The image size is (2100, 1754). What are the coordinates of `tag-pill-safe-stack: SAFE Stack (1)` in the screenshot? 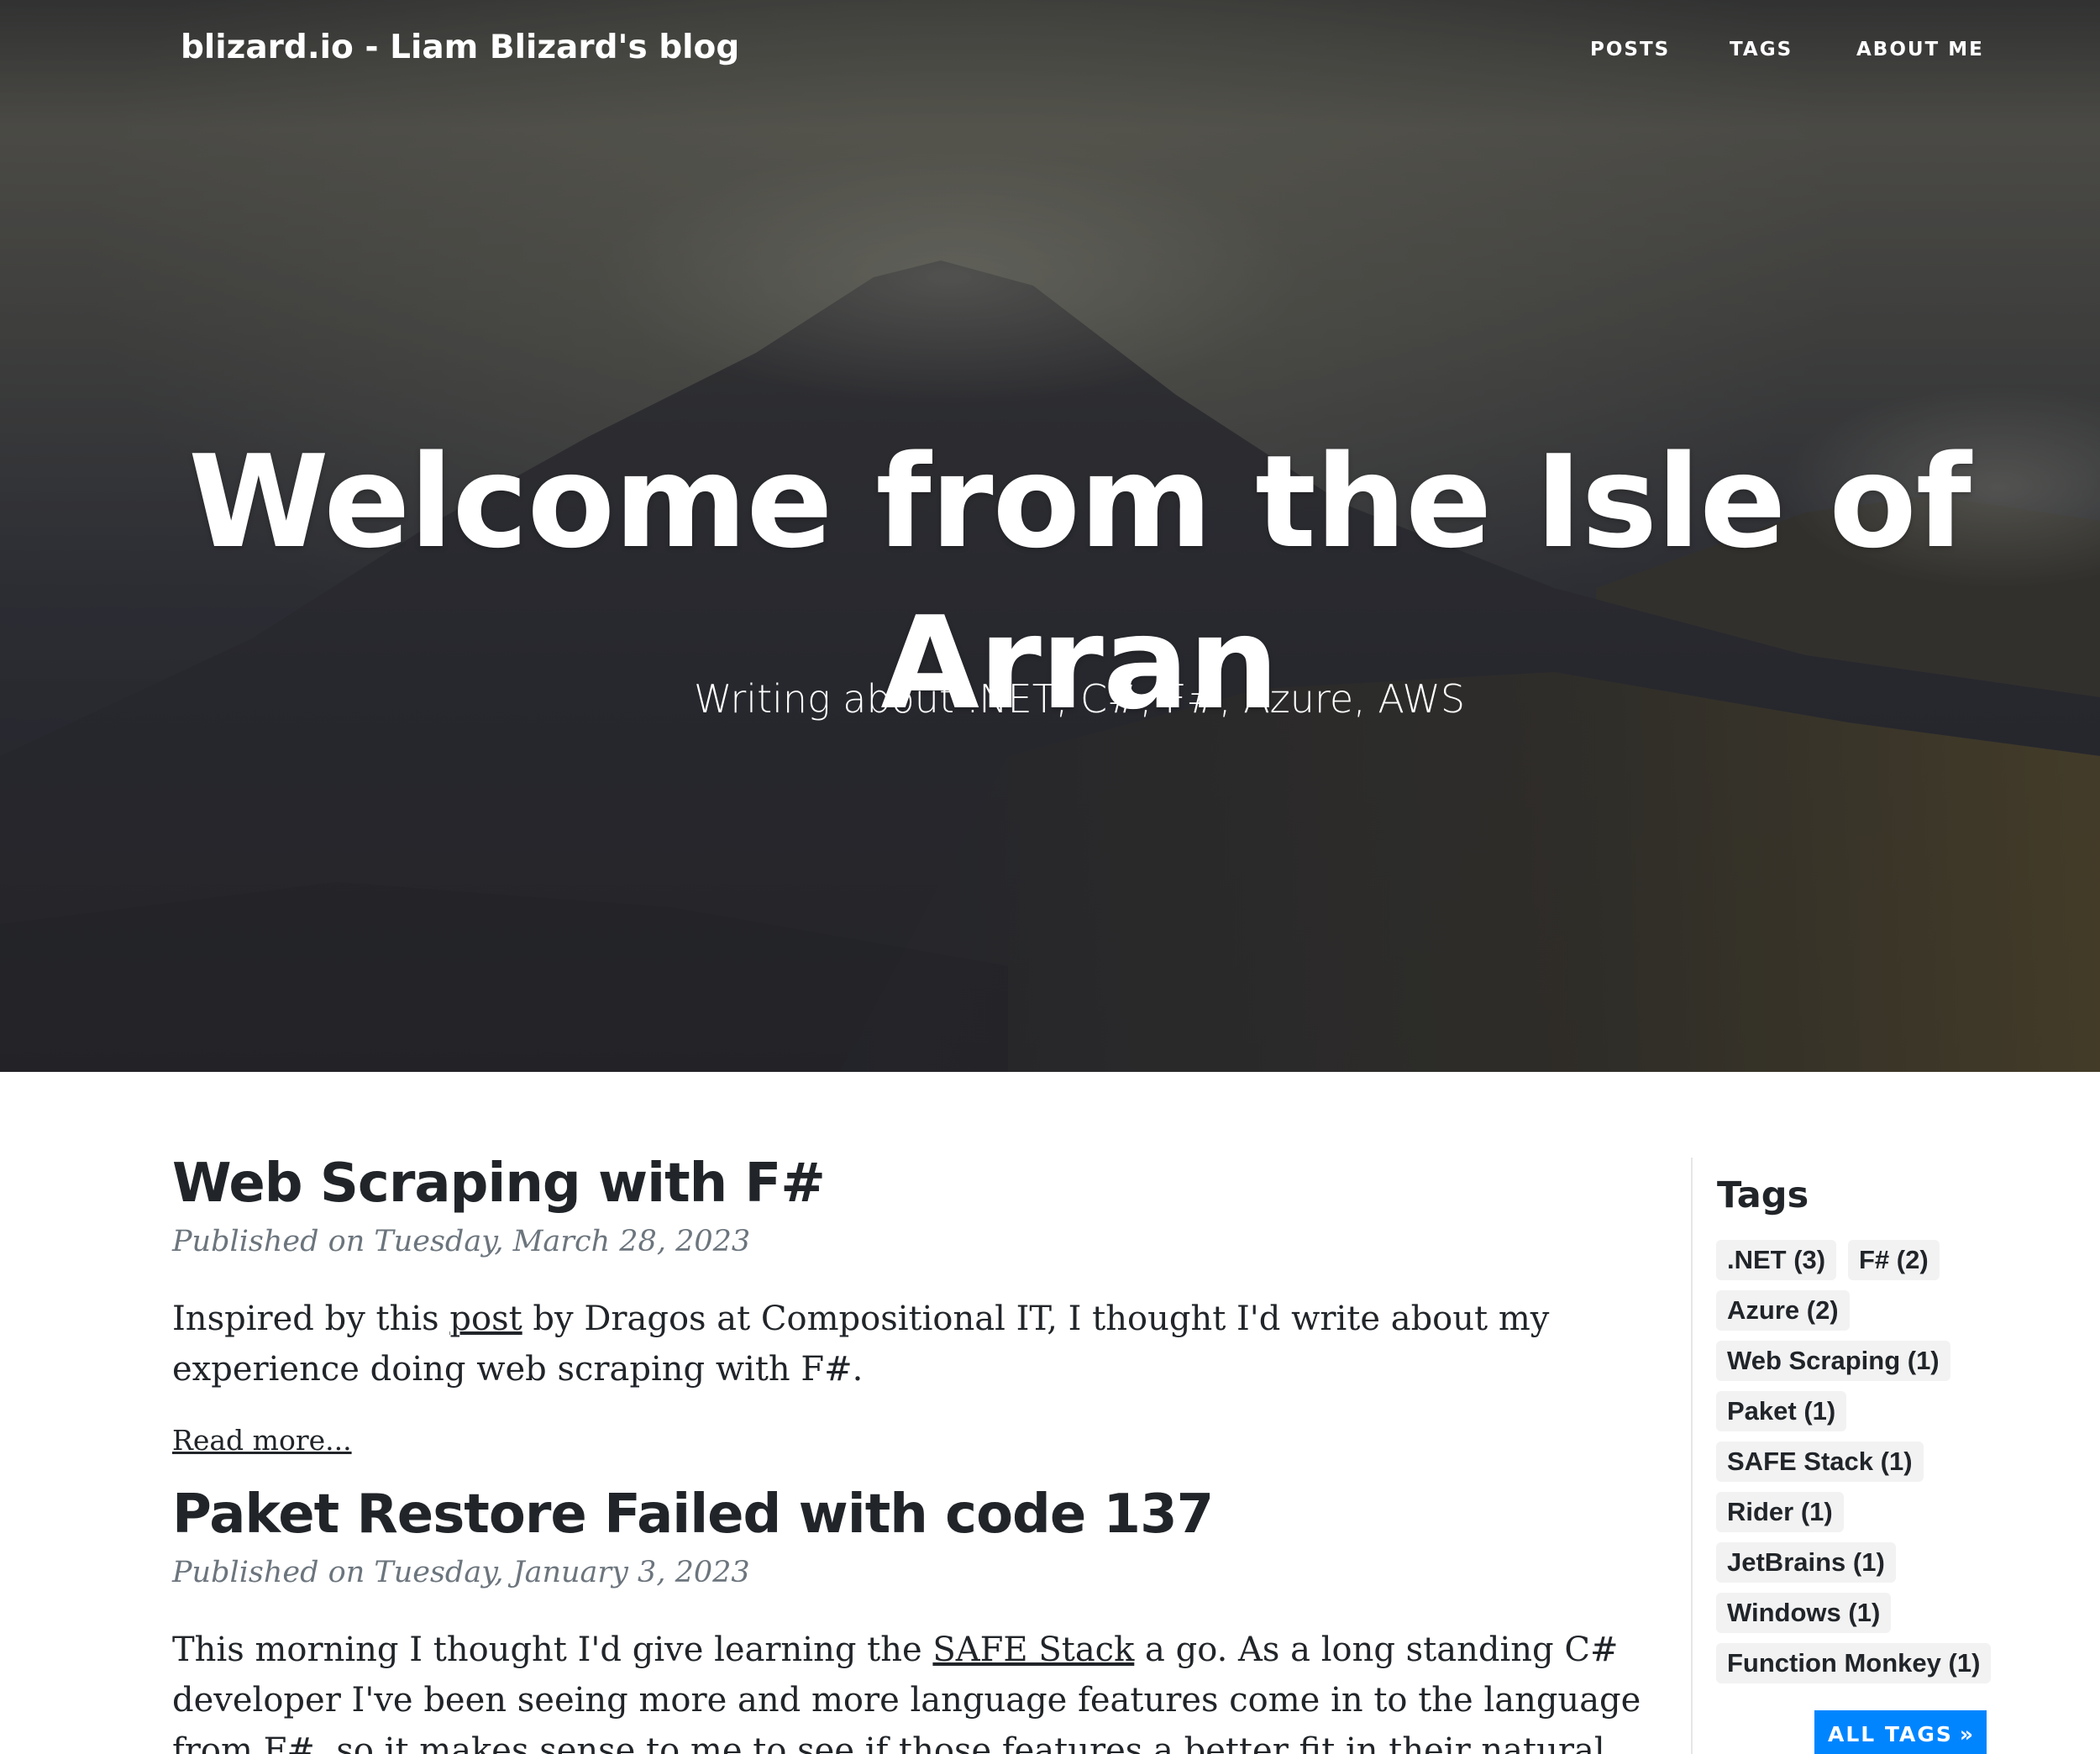 It's located at (1820, 1462).